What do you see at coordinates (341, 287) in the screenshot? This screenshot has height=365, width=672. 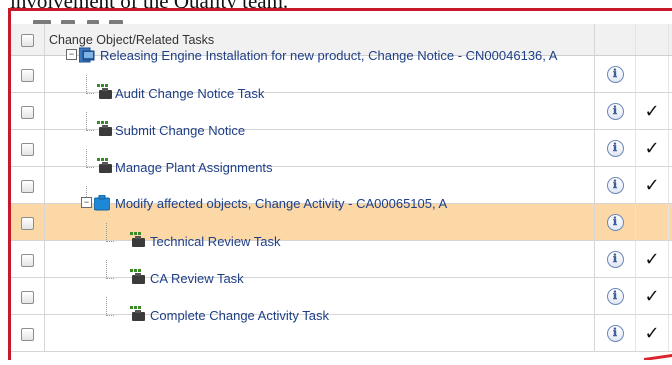 I see `table-row: CA Review Task ℹ ✓ F` at bounding box center [341, 287].